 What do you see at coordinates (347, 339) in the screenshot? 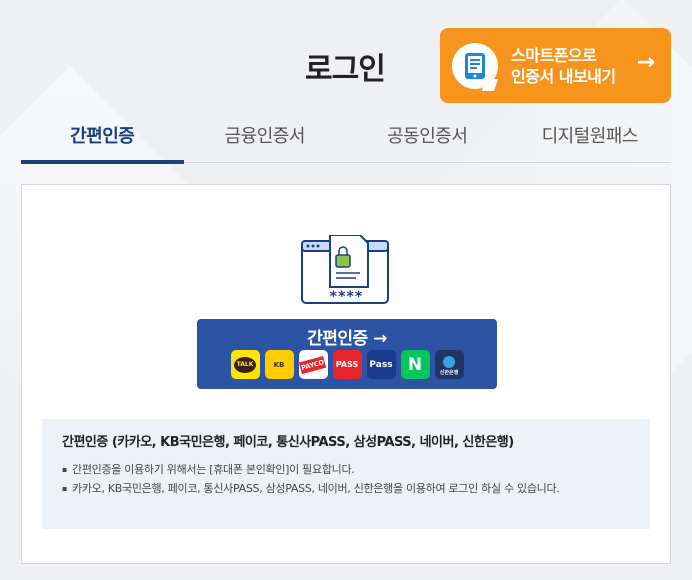
I see `simple-auth-button-label: 간편인증 →` at bounding box center [347, 339].